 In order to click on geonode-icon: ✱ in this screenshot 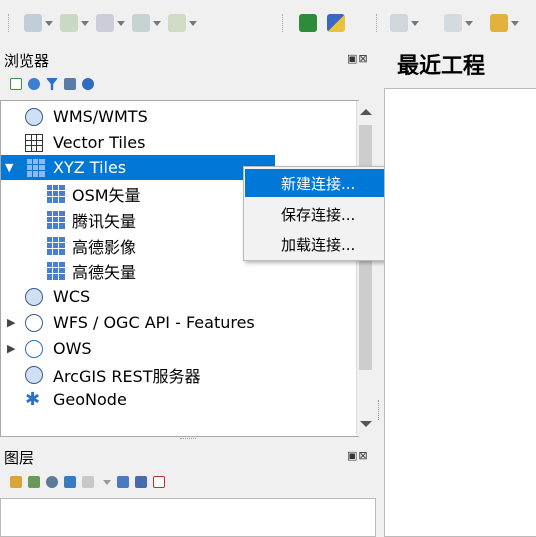, I will do `click(33, 399)`.